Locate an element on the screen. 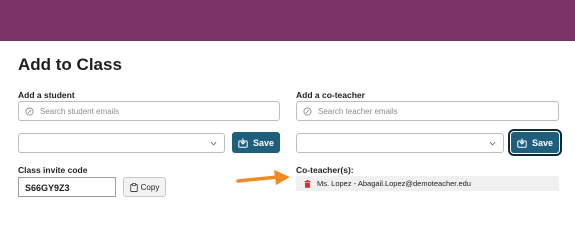 The width and height of the screenshot is (575, 240). page-title: Add to Class is located at coordinates (70, 64).